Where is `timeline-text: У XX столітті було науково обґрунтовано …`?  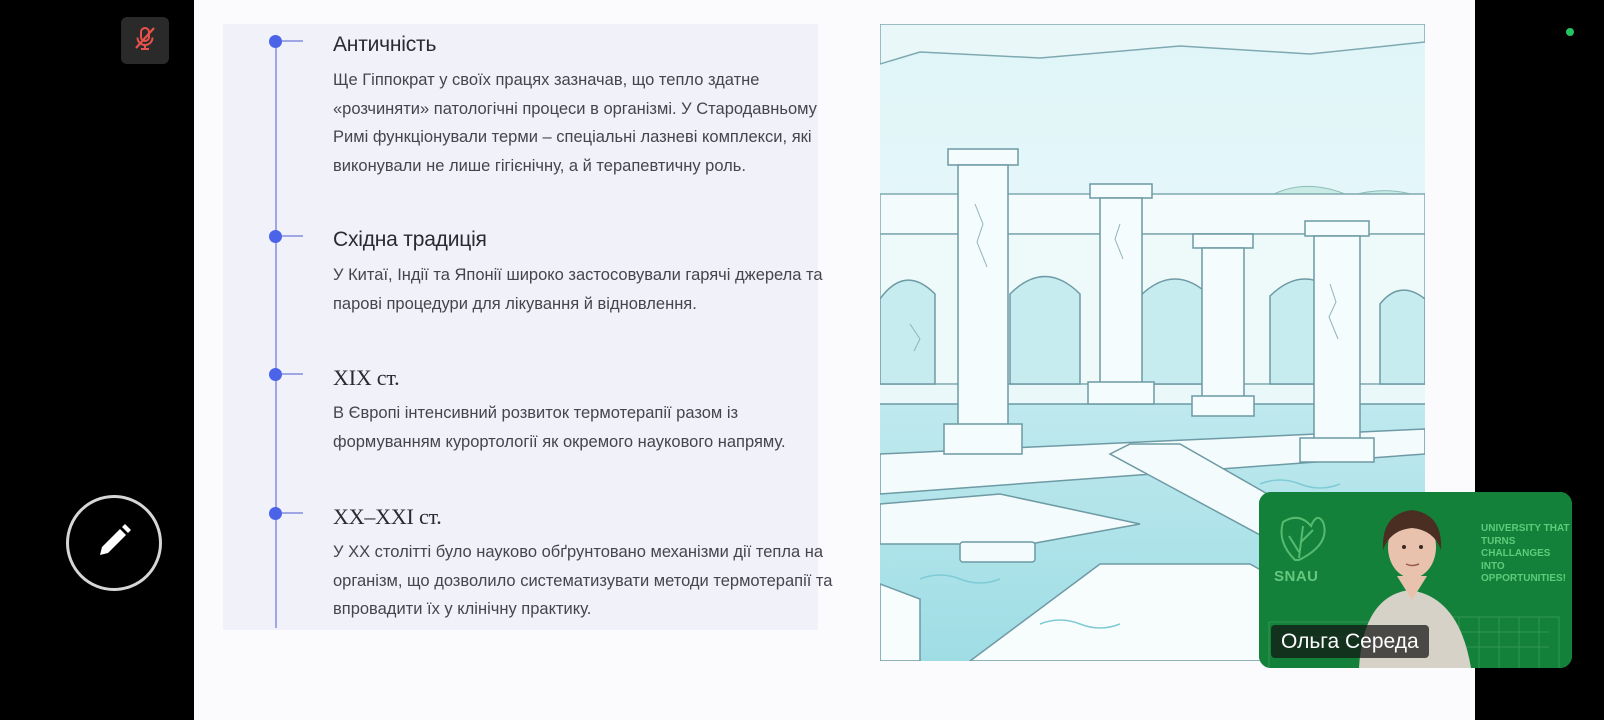 timeline-text: У XX столітті було науково обґрунтовано … is located at coordinates (583, 580).